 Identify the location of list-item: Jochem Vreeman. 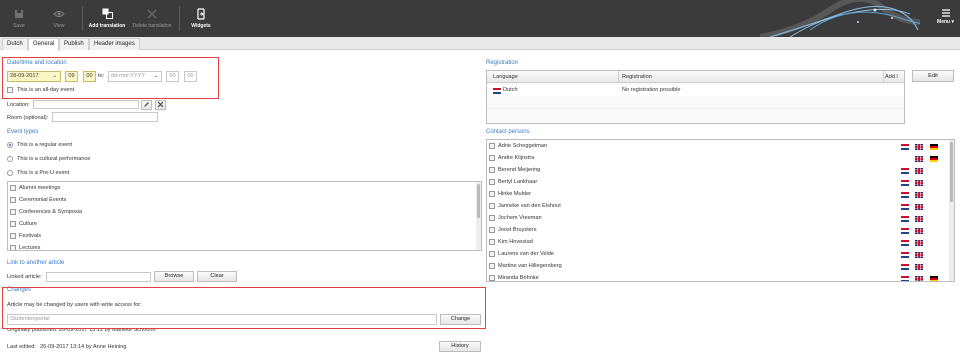
(720, 218).